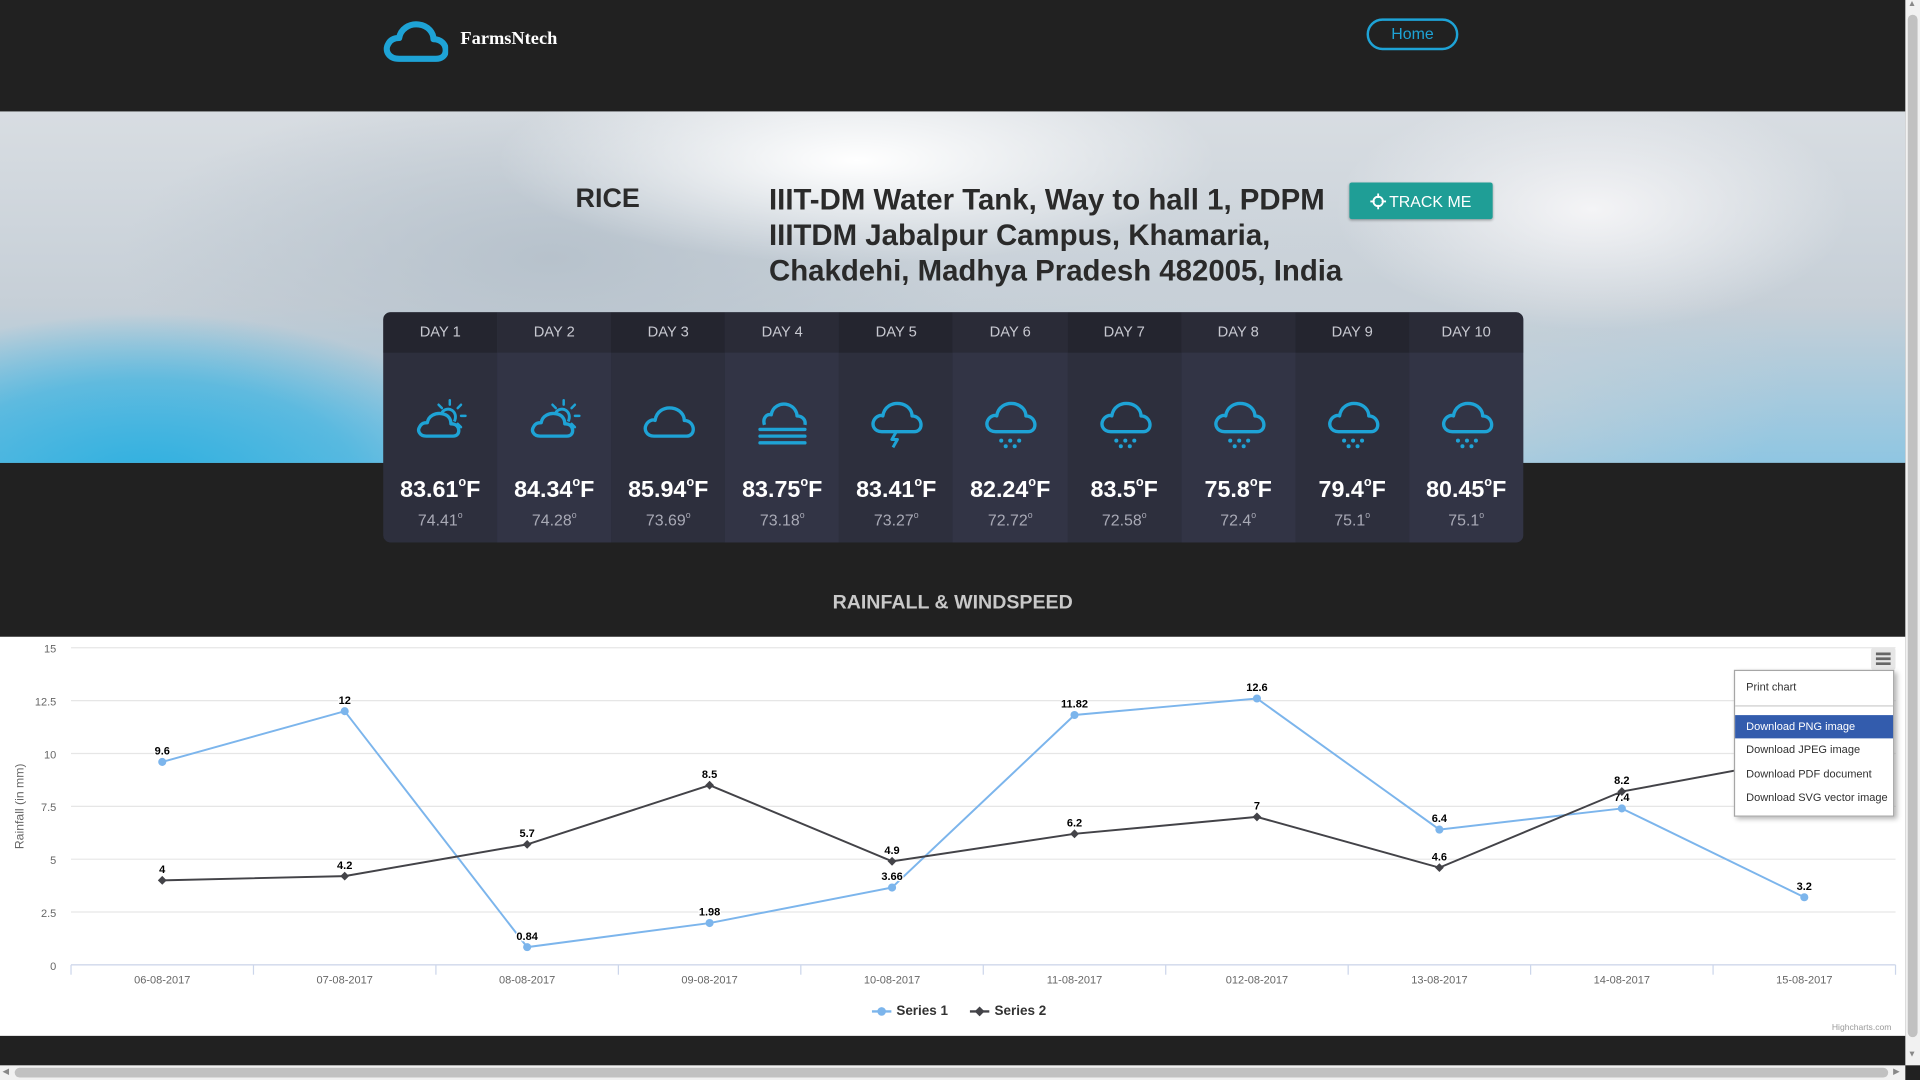 This screenshot has width=1920, height=1080. I want to click on forecast-day-label: DAY 5, so click(896, 332).